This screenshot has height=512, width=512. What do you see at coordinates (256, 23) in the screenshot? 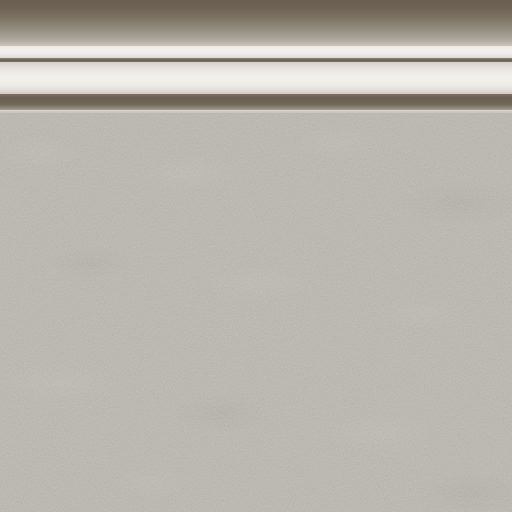
I see `molding-top-band` at bounding box center [256, 23].